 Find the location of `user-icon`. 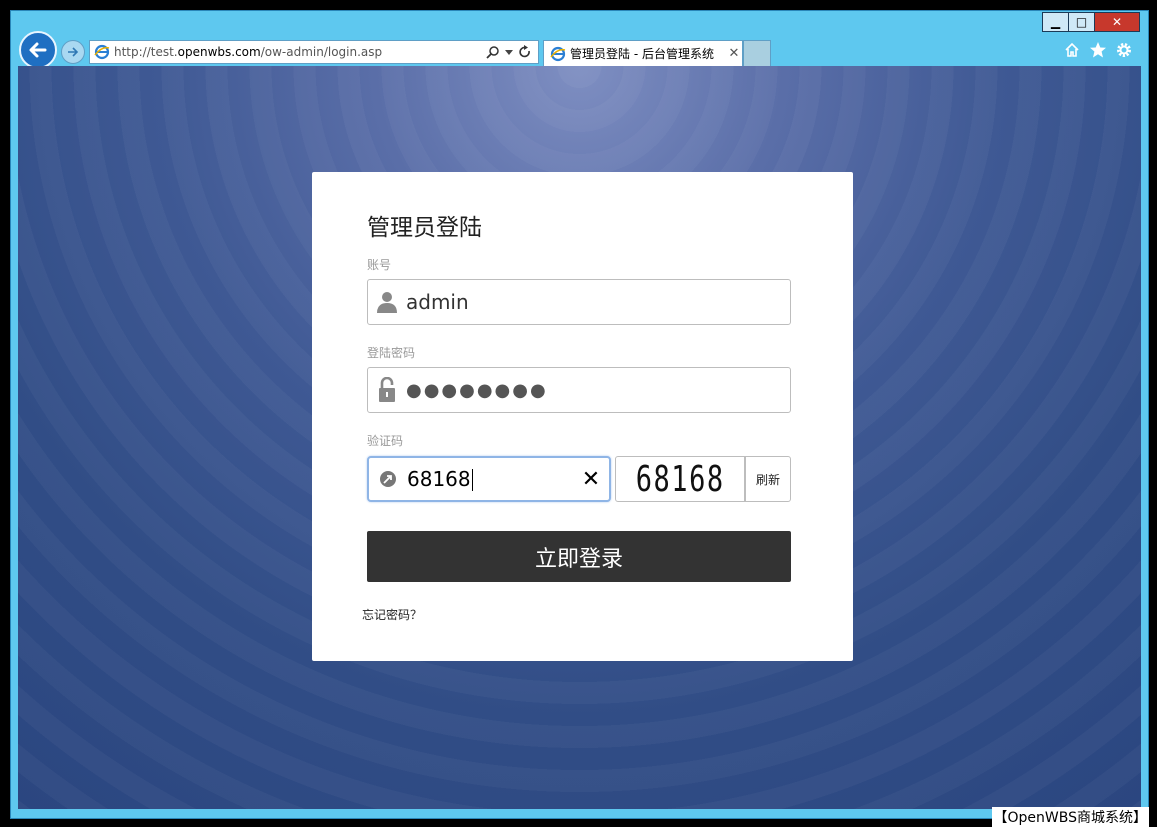

user-icon is located at coordinates (387, 302).